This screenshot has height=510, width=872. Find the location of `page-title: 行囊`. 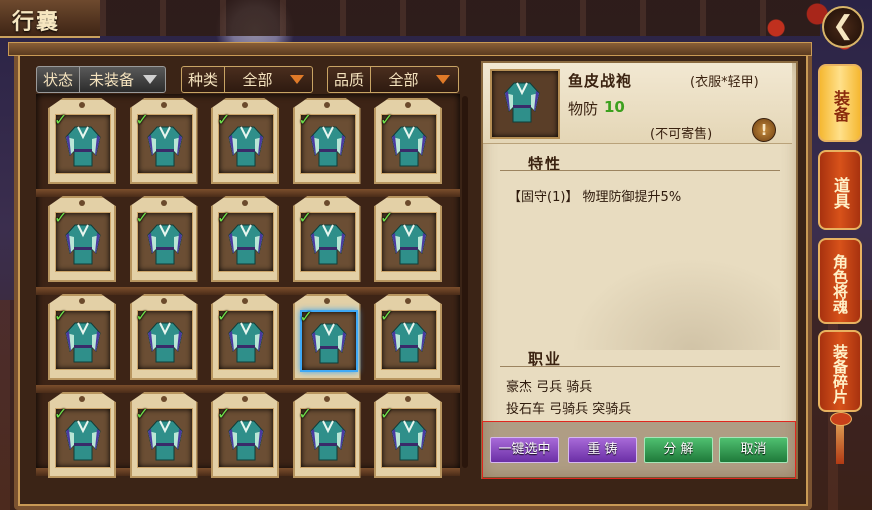

page-title: 行囊 is located at coordinates (36, 22).